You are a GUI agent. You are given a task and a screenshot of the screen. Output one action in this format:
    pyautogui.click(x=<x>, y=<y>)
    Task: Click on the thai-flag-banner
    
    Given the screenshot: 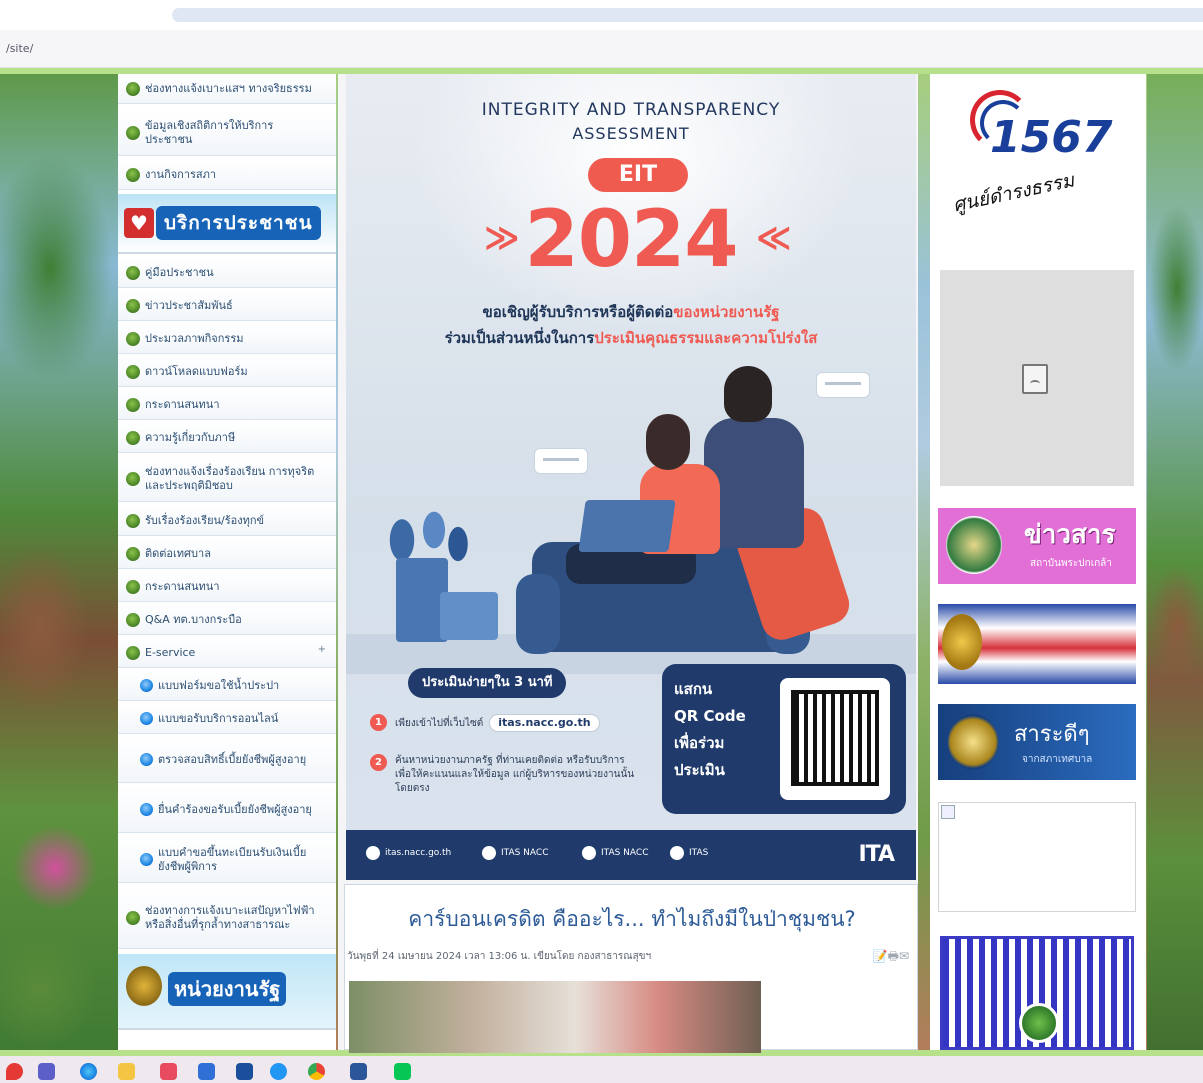 What is the action you would take?
    pyautogui.click(x=1037, y=644)
    